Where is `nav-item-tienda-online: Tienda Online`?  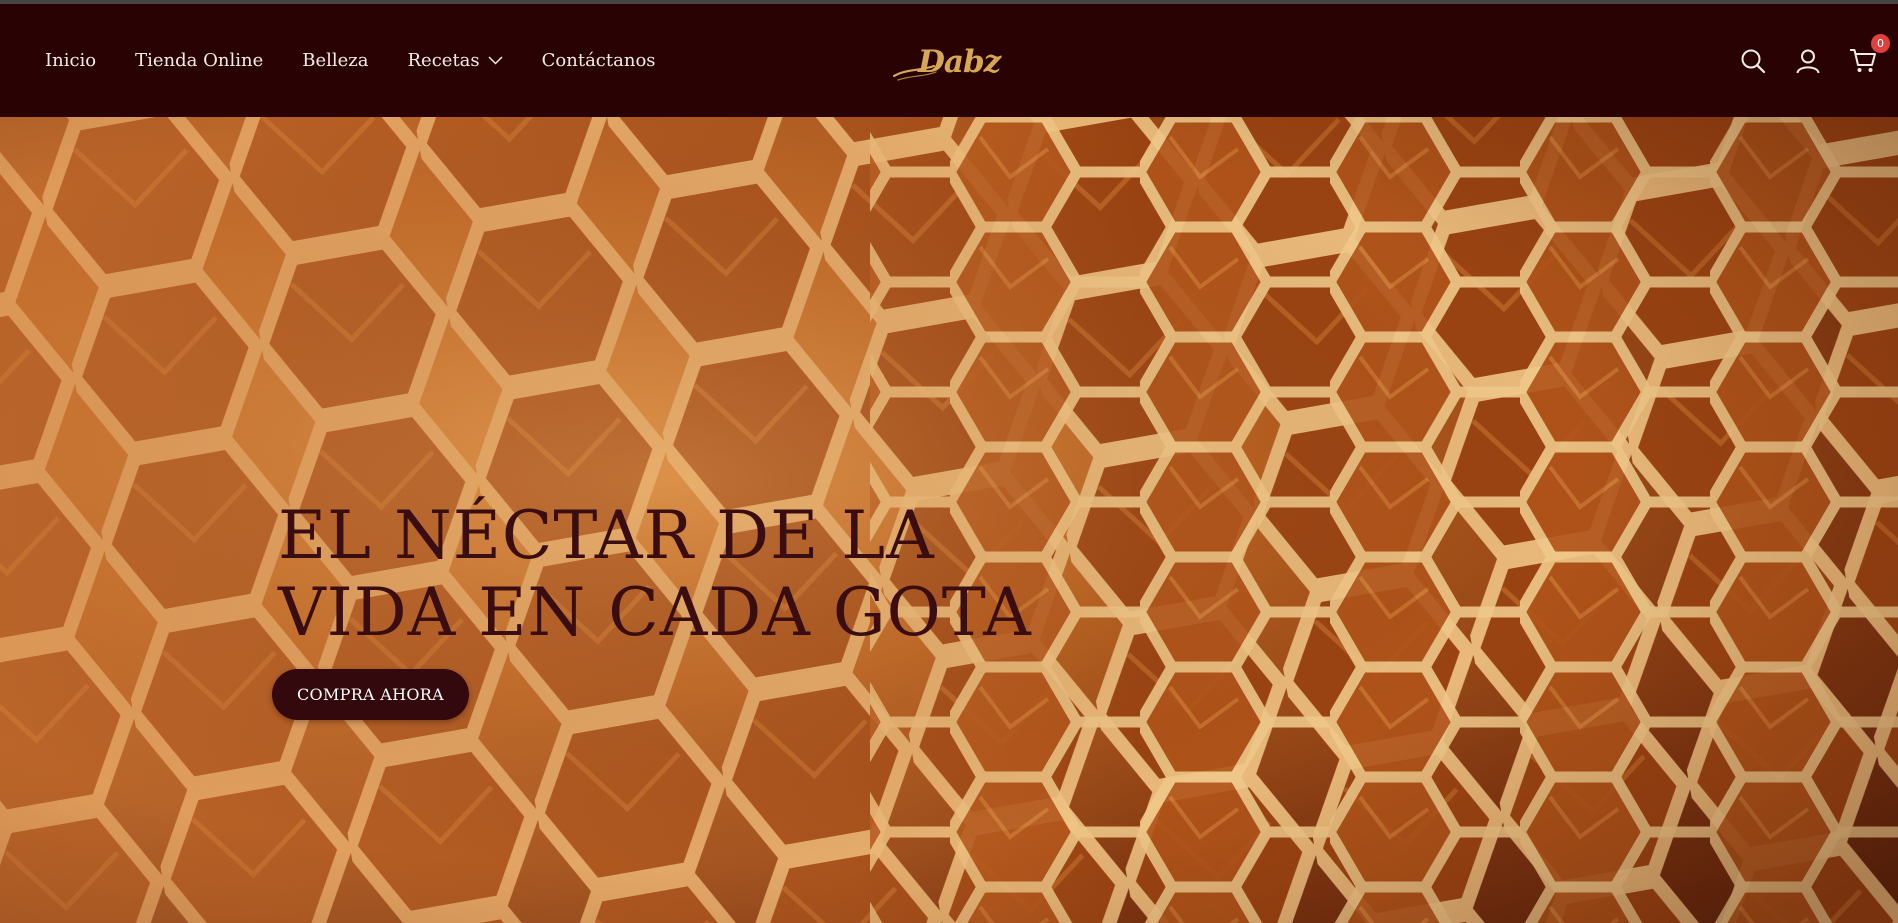
nav-item-tienda-online: Tienda Online is located at coordinates (199, 60).